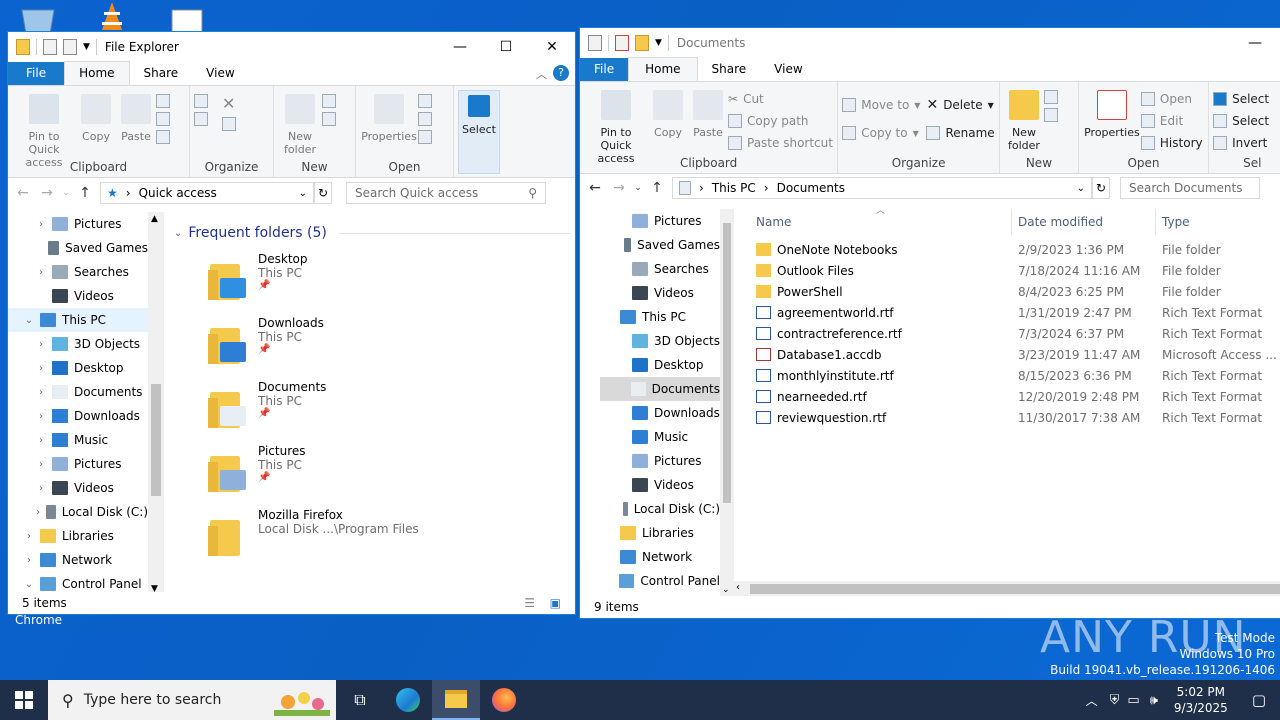  What do you see at coordinates (882, 188) in the screenshot?
I see `address-box: › This PC › Documents ⌄` at bounding box center [882, 188].